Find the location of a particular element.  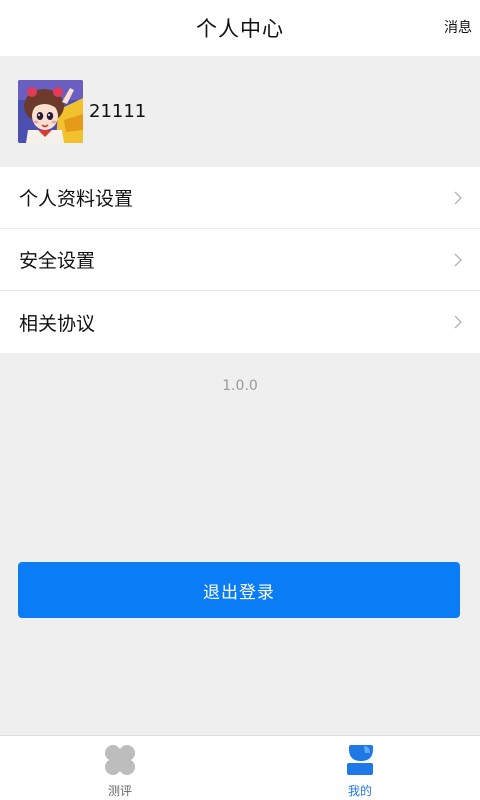

tab-label: 测评 is located at coordinates (119, 791).